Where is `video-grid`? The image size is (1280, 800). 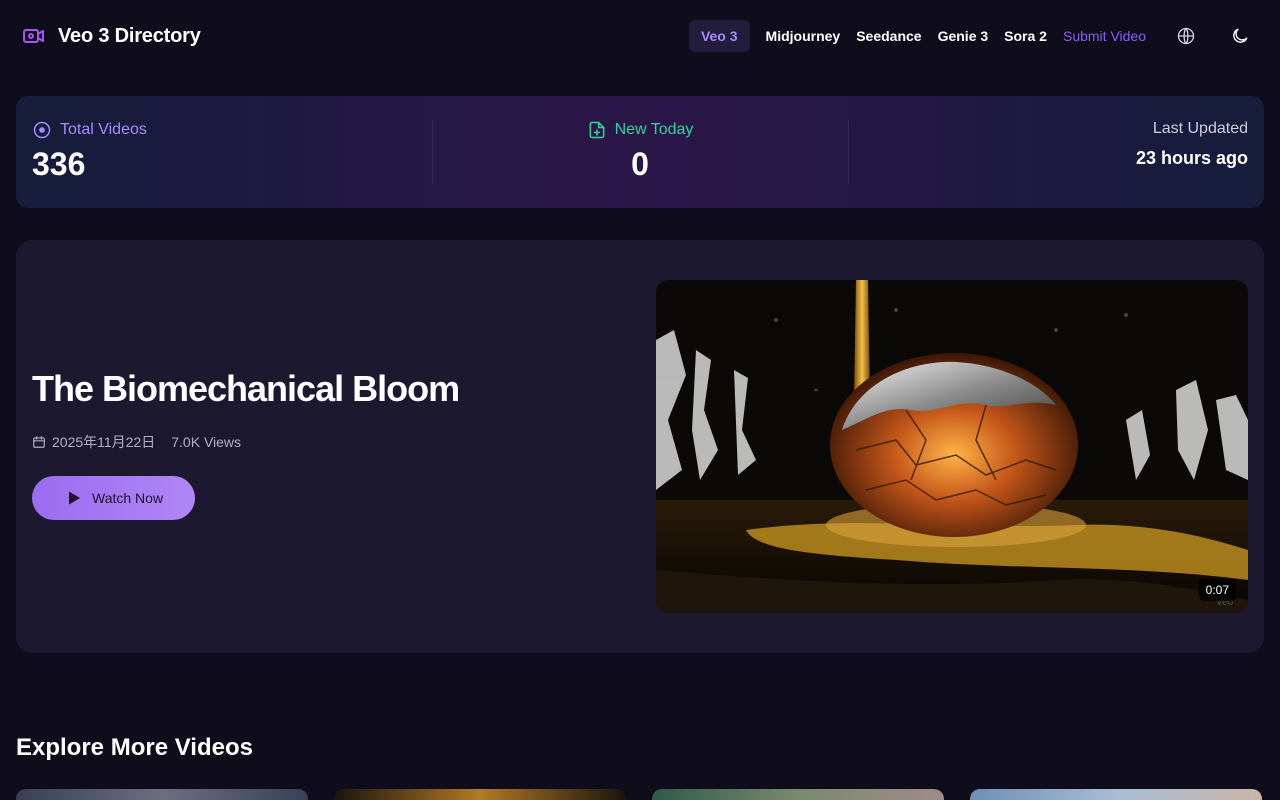
video-grid is located at coordinates (640, 794).